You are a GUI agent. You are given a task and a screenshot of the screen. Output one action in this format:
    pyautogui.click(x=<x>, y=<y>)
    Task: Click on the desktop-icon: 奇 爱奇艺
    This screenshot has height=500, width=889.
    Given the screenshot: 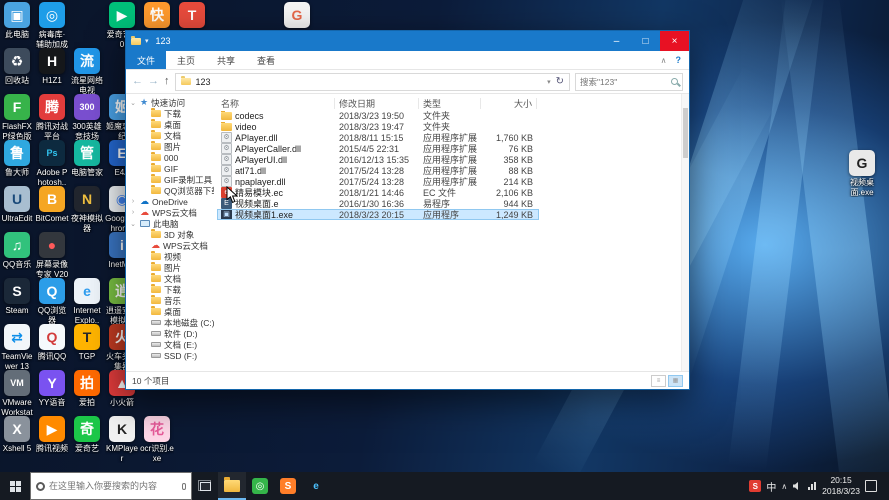 What is the action you would take?
    pyautogui.click(x=87, y=435)
    